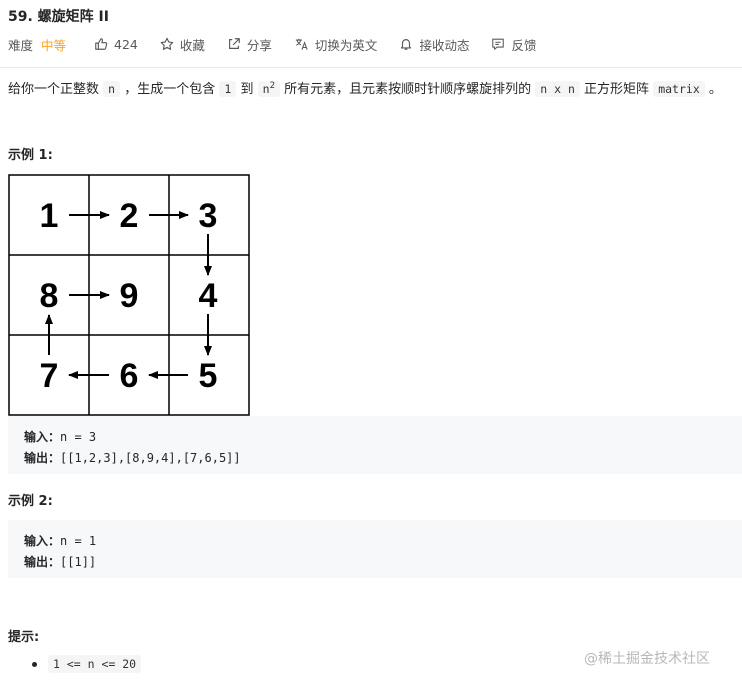  What do you see at coordinates (208, 376) in the screenshot?
I see `cell-8: 5` at bounding box center [208, 376].